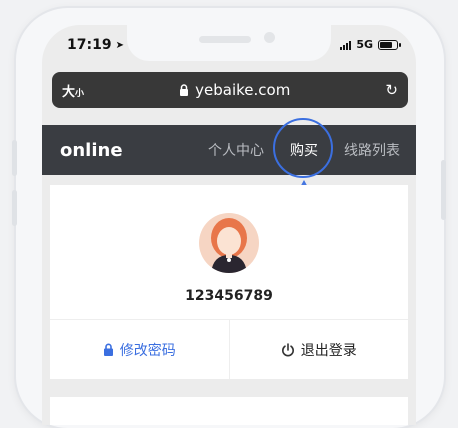 The image size is (458, 428). What do you see at coordinates (147, 350) in the screenshot?
I see `change-password-label: 修改密码` at bounding box center [147, 350].